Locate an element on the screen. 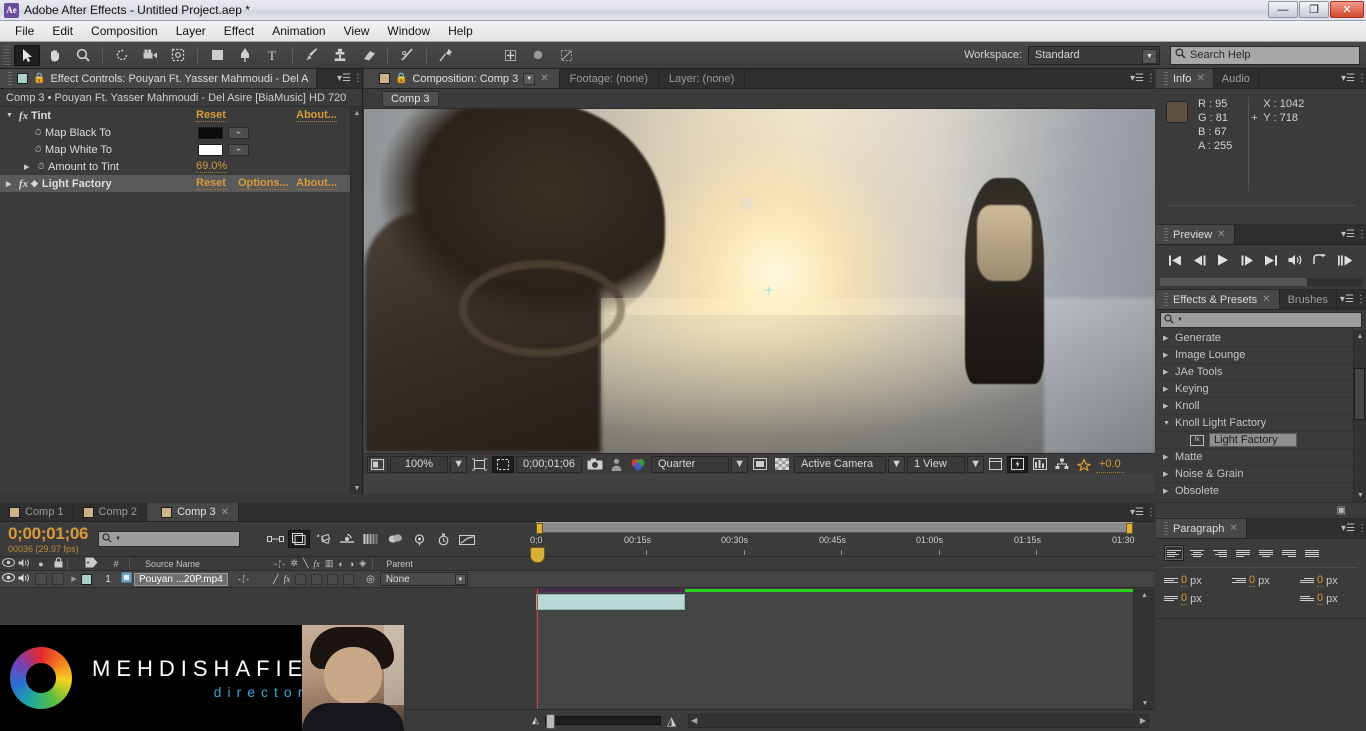  category-matte: ▶ Matte is located at coordinates (1261, 457).